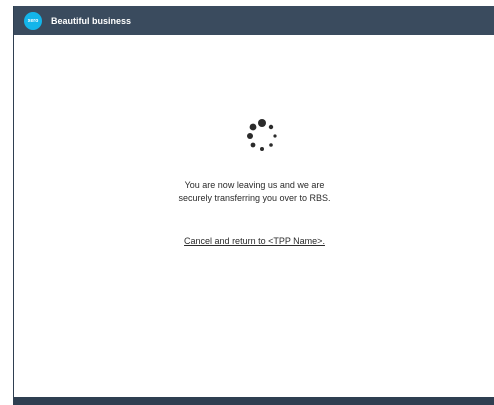 Image resolution: width=494 pixels, height=405 pixels. I want to click on bottom-bar, so click(254, 401).